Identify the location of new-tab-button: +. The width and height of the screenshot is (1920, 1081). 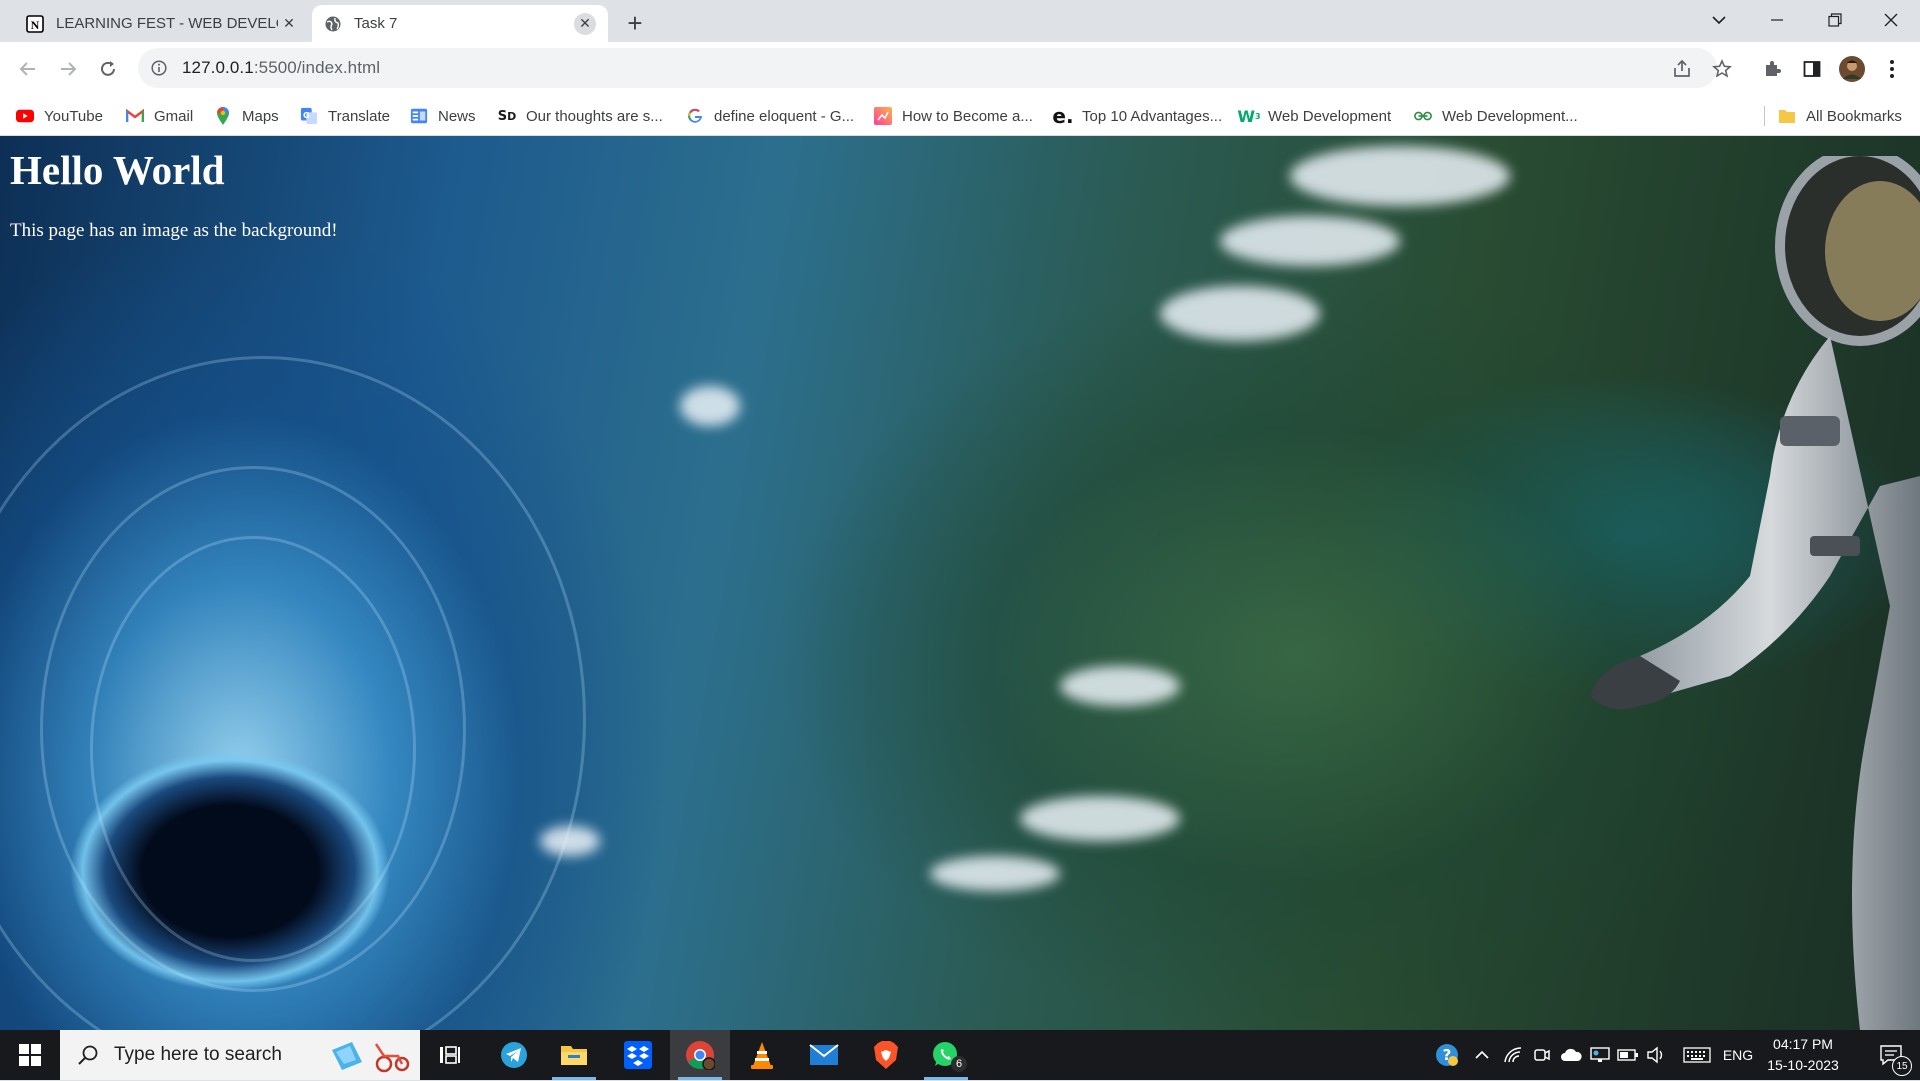
(635, 23).